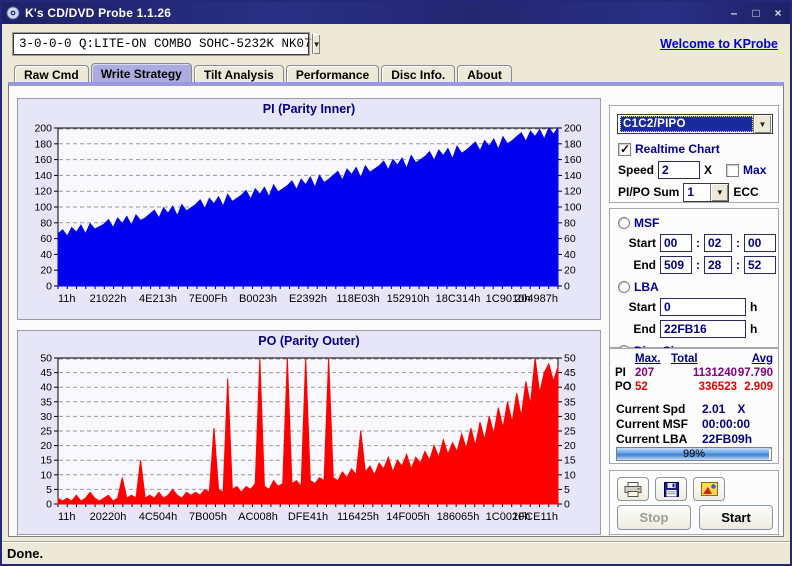 This screenshot has width=792, height=566. What do you see at coordinates (714, 373) in the screenshot?
I see `stats-pi-total: 1131240` at bounding box center [714, 373].